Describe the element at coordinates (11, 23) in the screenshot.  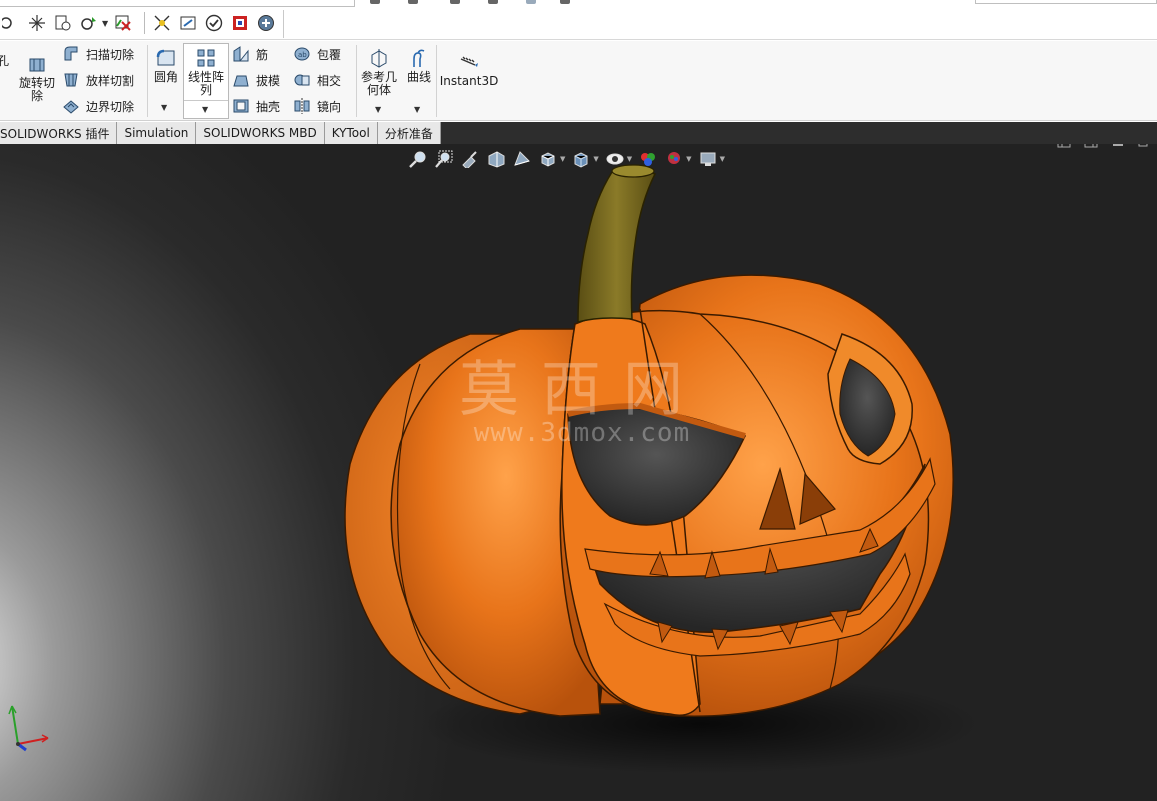
I see `hole-icon` at that location.